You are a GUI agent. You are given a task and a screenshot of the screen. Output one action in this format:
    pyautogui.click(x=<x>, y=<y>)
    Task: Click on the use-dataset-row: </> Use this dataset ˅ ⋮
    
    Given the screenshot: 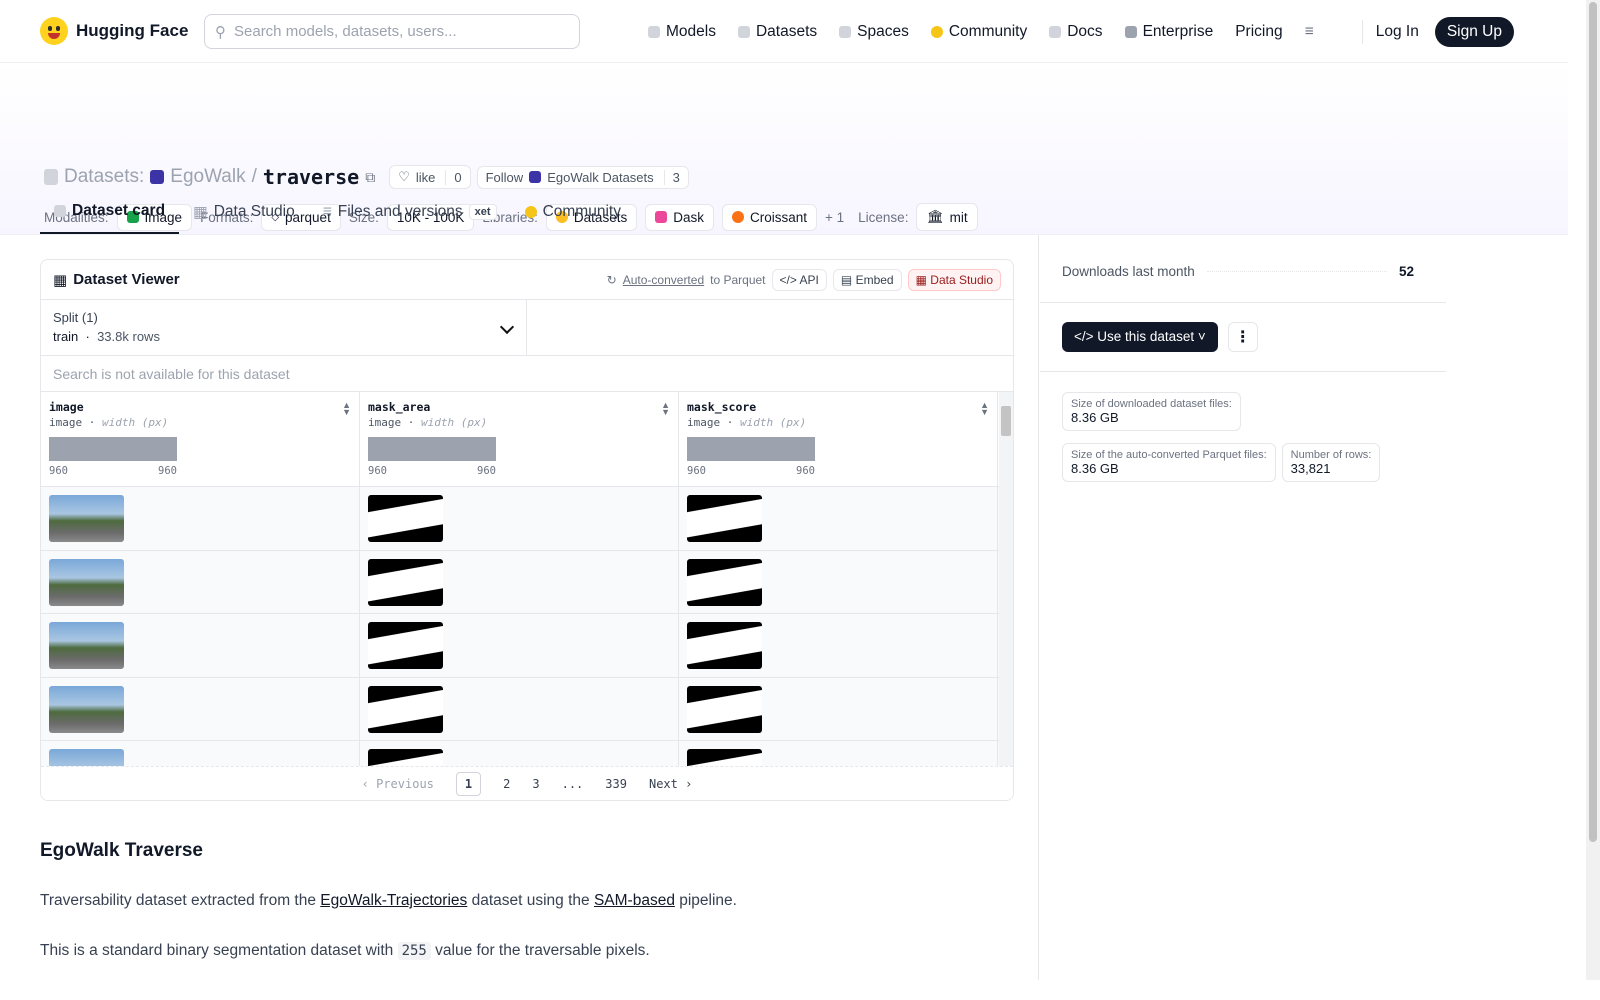 What is the action you would take?
    pyautogui.click(x=1238, y=337)
    